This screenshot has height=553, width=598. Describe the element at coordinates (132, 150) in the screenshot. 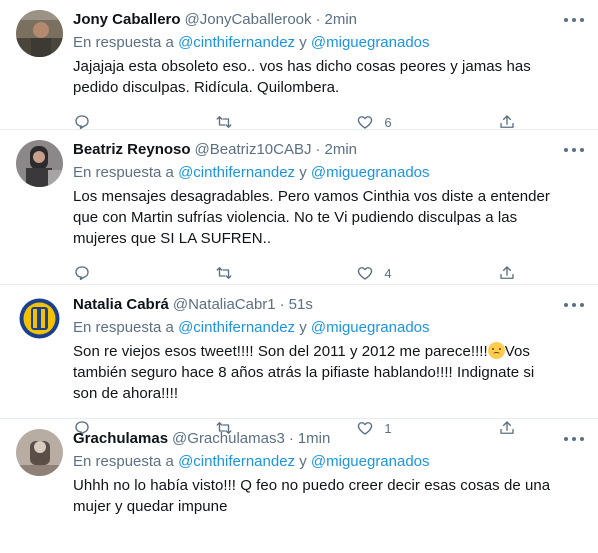

I see `display-name: Beatriz Reynoso` at that location.